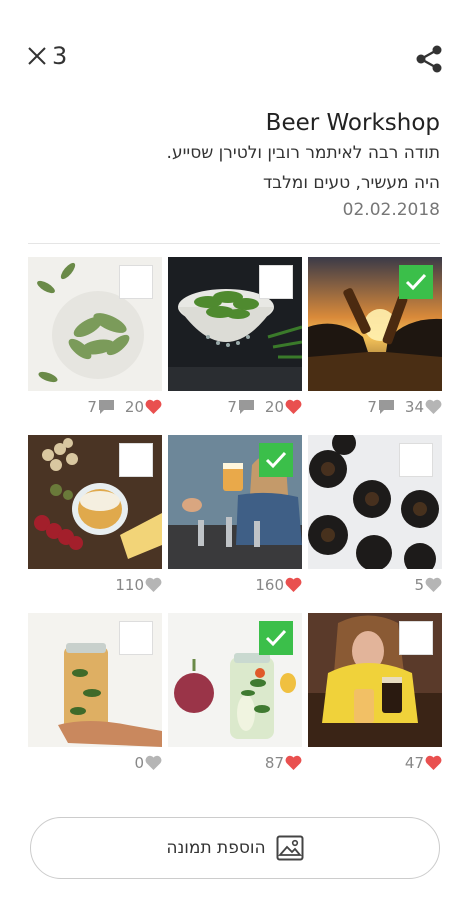  I want to click on close-icon, so click(37, 56).